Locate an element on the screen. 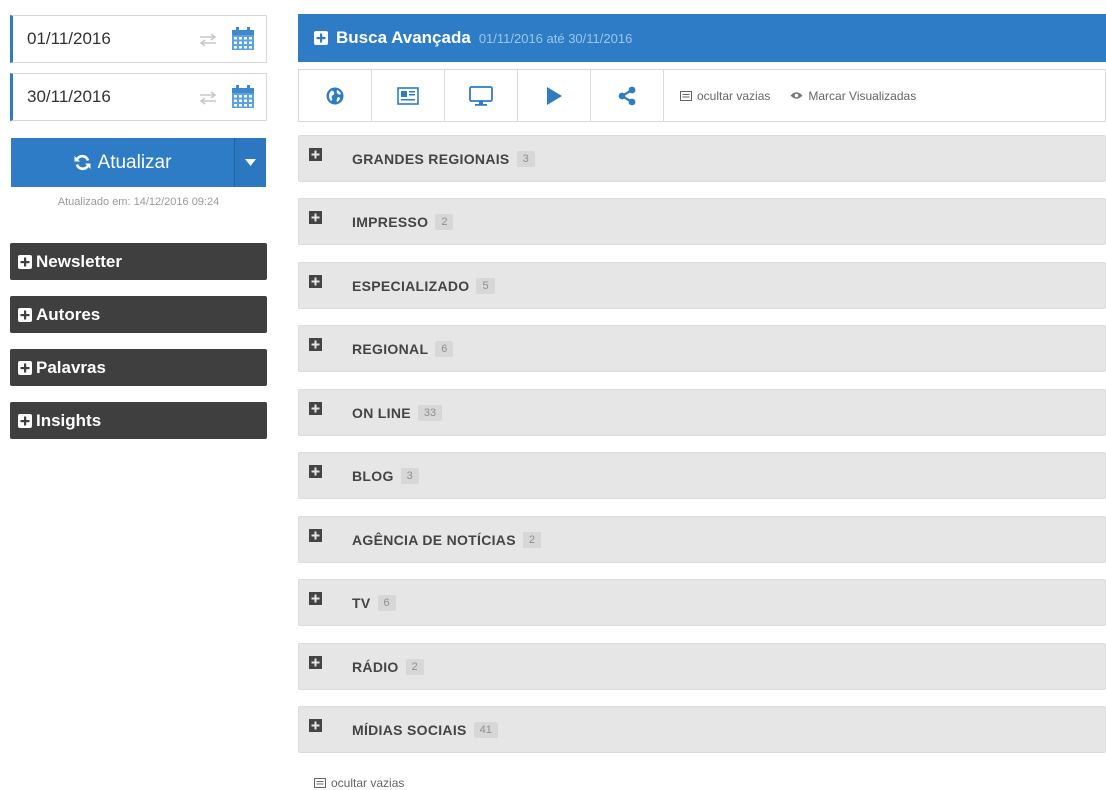 This screenshot has width=1106, height=790. category-label: IMPRESSO is located at coordinates (390, 221).